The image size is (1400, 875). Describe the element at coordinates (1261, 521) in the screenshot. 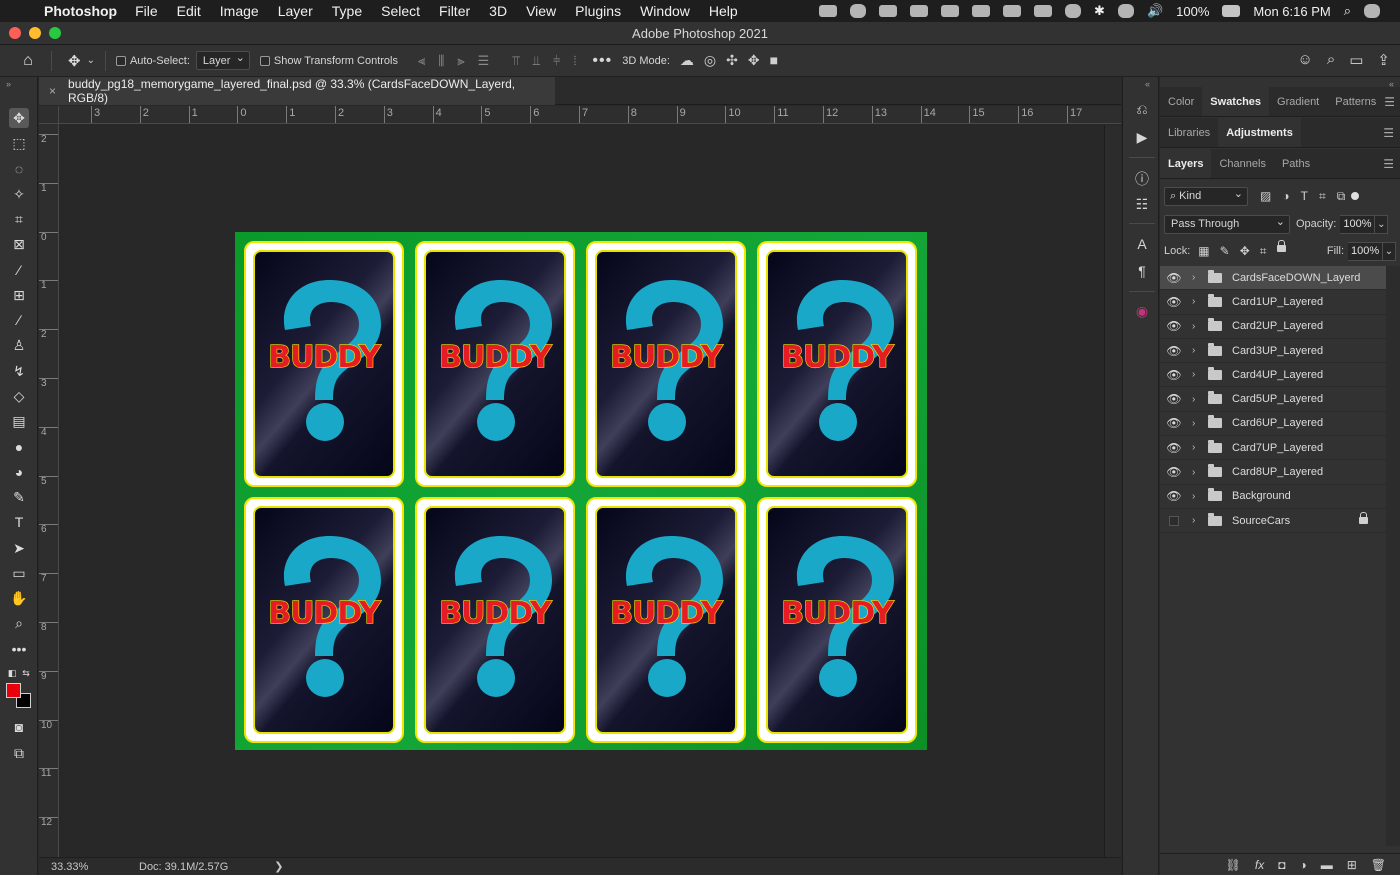

I see `layer-name: SourceCars` at that location.